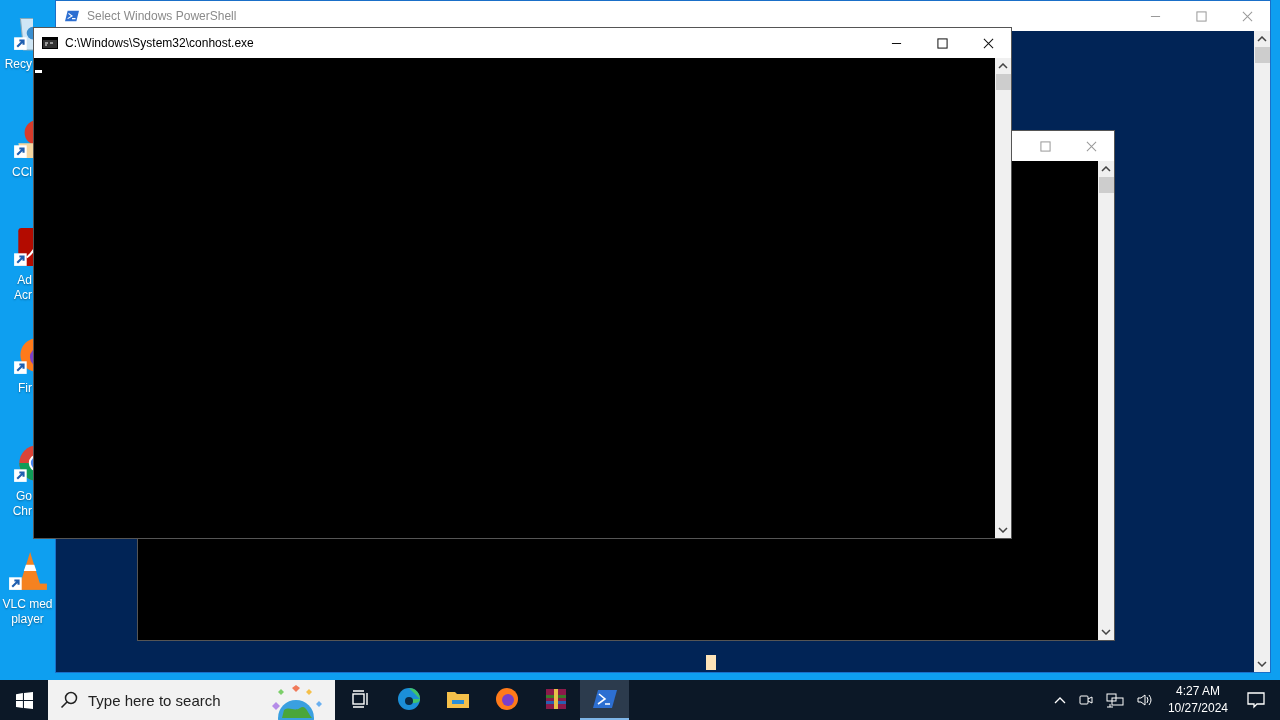  What do you see at coordinates (555, 699) in the screenshot?
I see `archive-icon` at bounding box center [555, 699].